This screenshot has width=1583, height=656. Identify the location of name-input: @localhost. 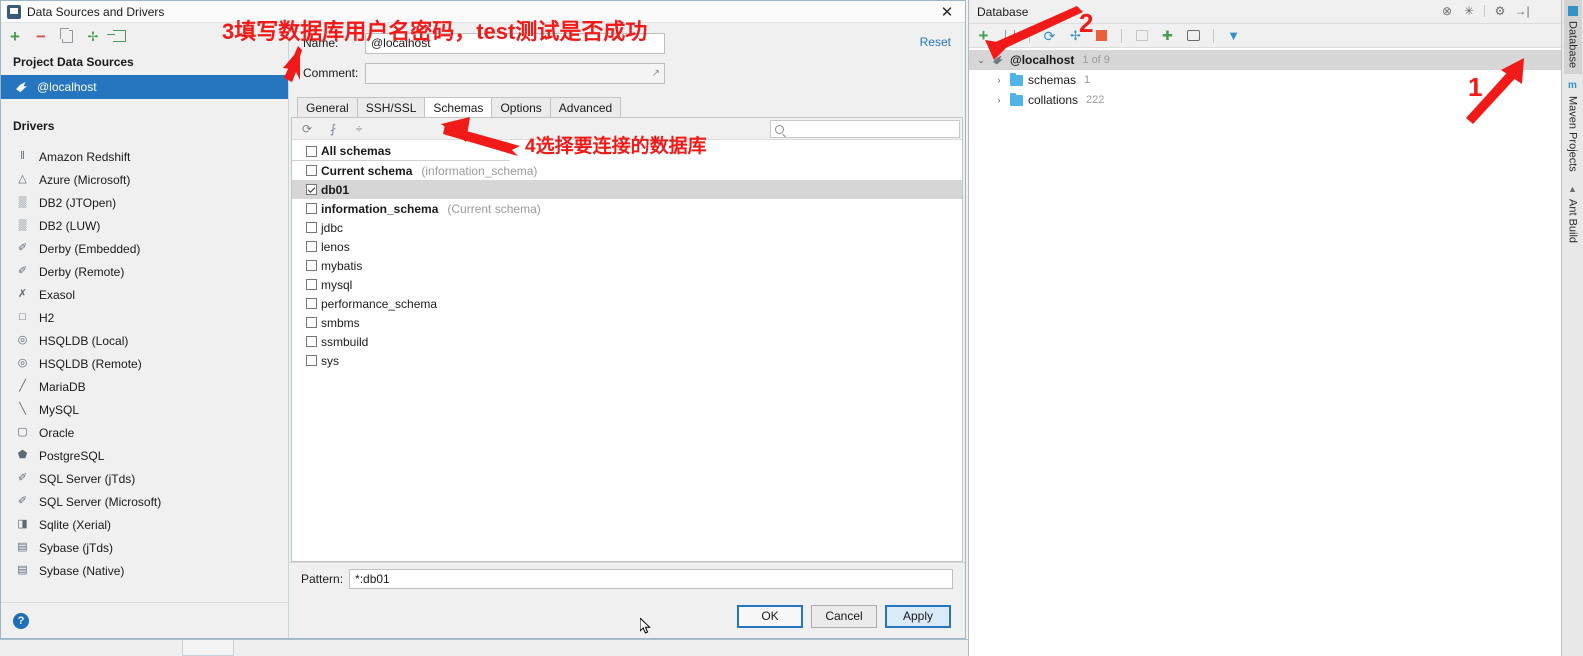
(515, 43).